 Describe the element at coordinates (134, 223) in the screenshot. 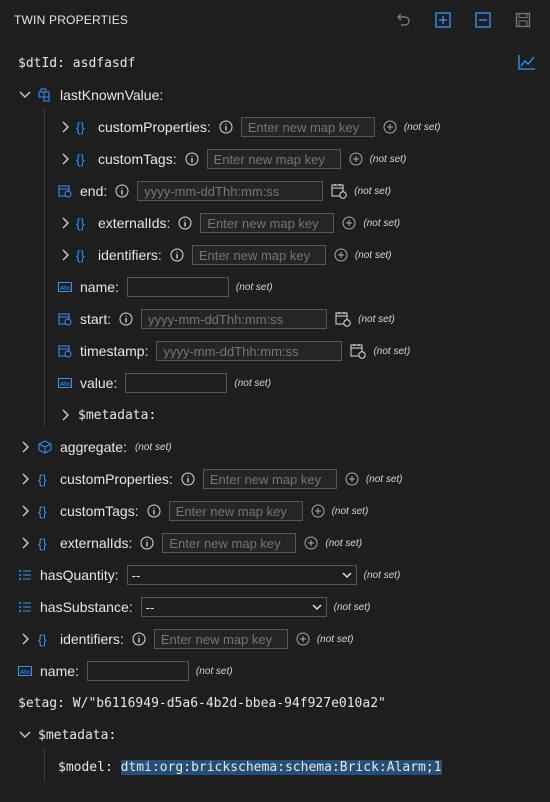

I see `field-label: externalIds:` at that location.